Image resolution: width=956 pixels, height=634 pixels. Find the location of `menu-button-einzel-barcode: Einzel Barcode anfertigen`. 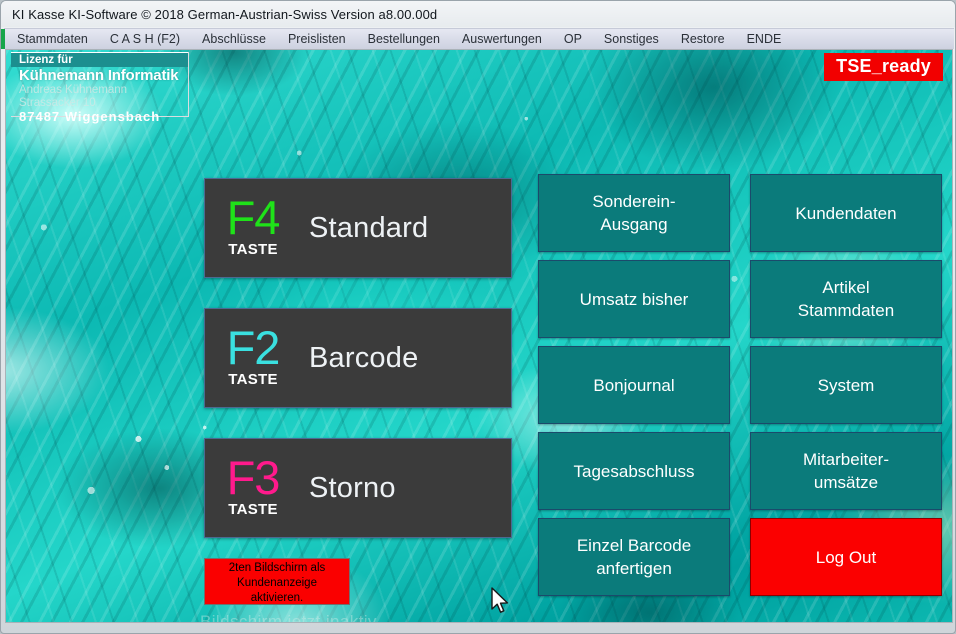

menu-button-einzel-barcode: Einzel Barcode anfertigen is located at coordinates (634, 557).